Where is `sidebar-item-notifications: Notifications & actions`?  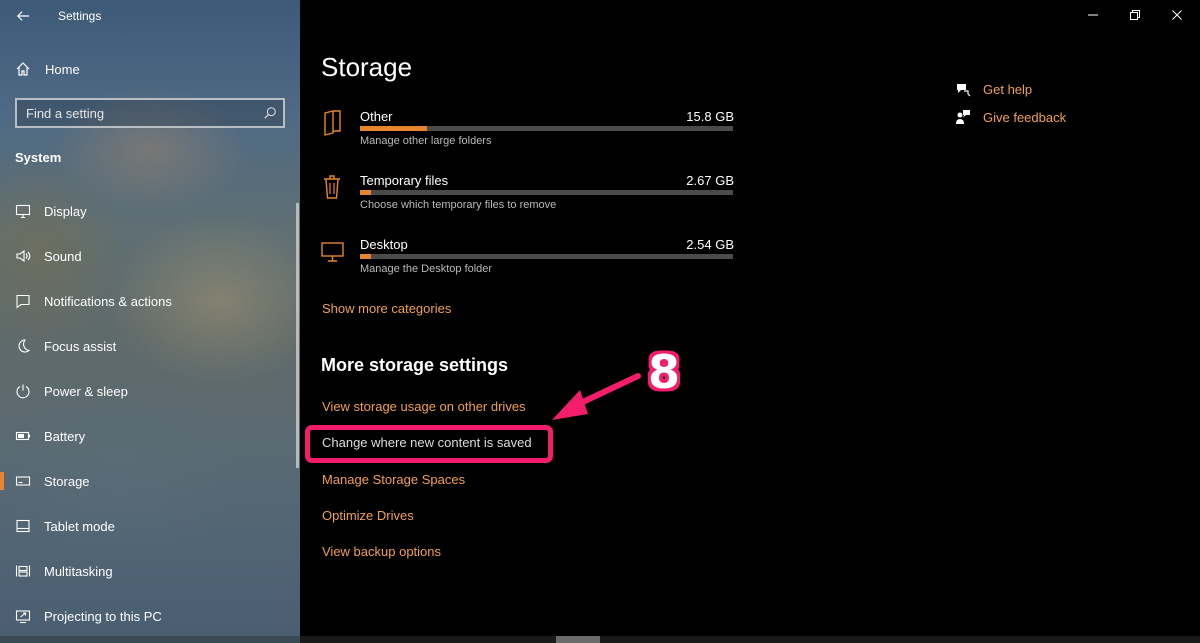
sidebar-item-notifications: Notifications & actions is located at coordinates (150, 301).